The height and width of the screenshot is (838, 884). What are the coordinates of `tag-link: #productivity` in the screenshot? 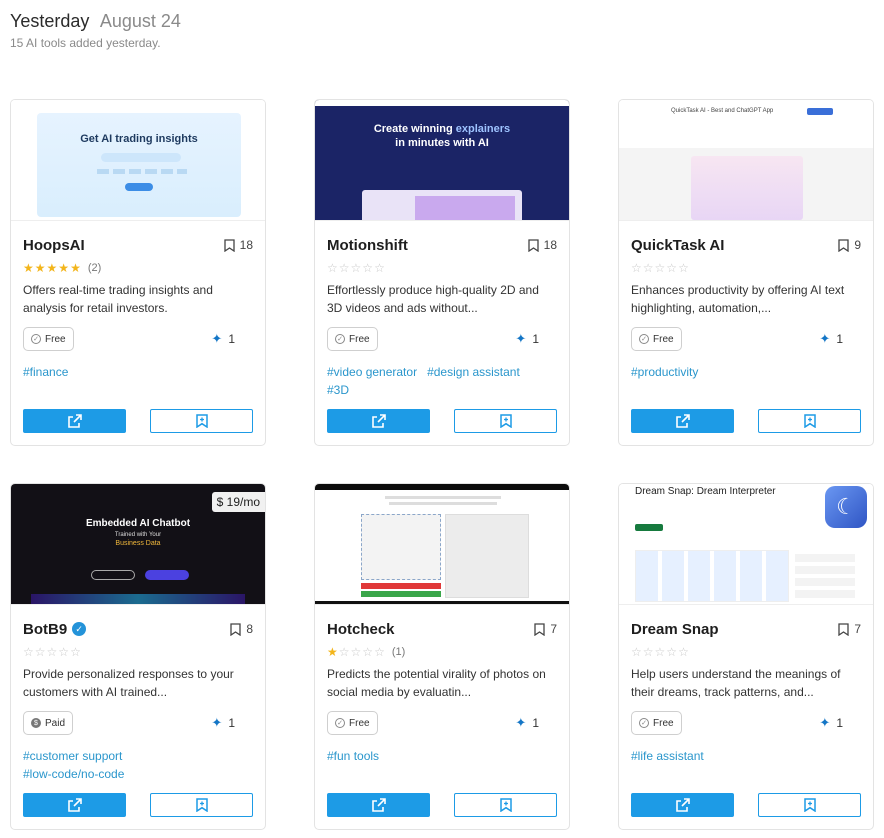 It's located at (664, 372).